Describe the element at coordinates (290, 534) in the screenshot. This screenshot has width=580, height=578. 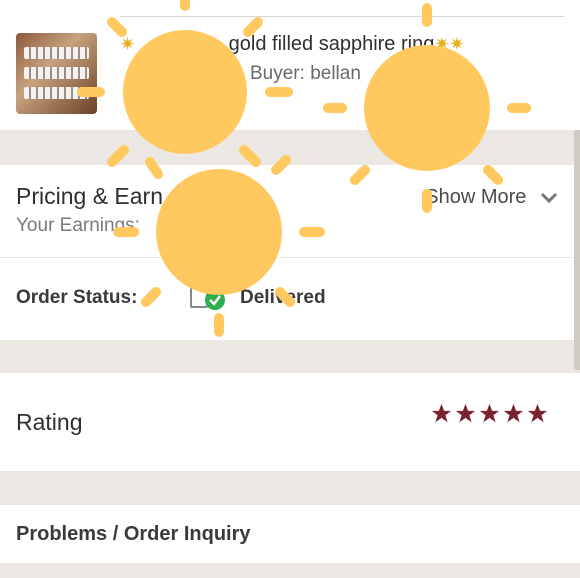
I see `problems-section: Problems / Order Inquiry` at that location.